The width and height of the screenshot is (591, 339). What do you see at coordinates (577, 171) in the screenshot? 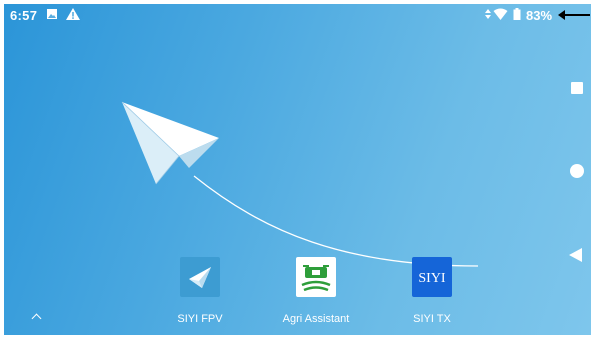
I see `home-button` at bounding box center [577, 171].